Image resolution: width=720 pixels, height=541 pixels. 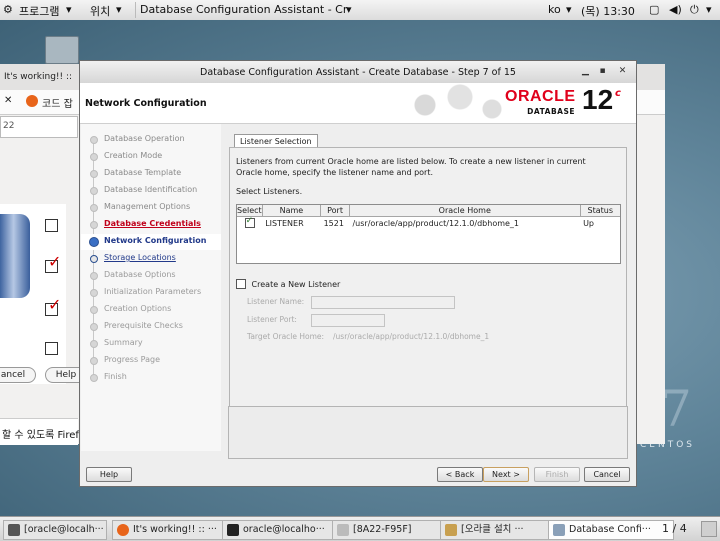 I want to click on column-header-oracle-home: Oracle Home, so click(x=465, y=211).